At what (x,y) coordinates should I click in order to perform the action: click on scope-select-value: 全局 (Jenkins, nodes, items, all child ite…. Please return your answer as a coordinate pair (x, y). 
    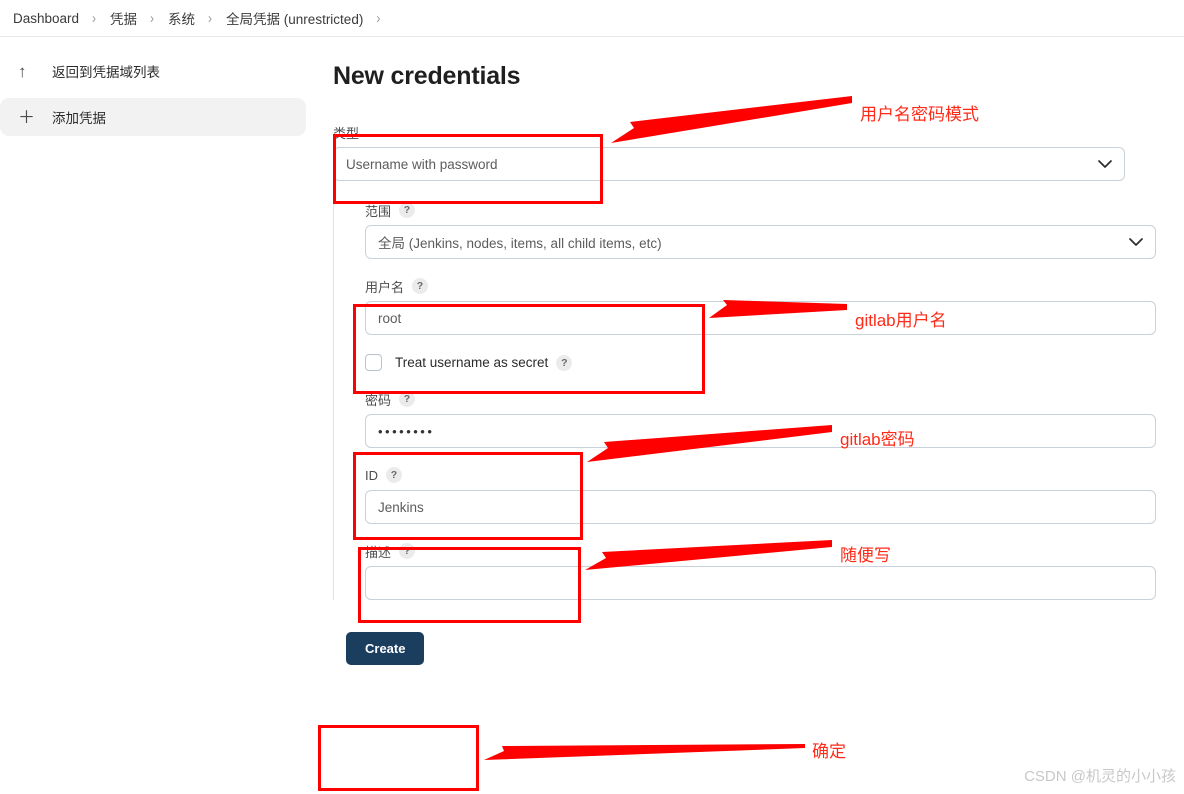
    Looking at the image, I should click on (520, 243).